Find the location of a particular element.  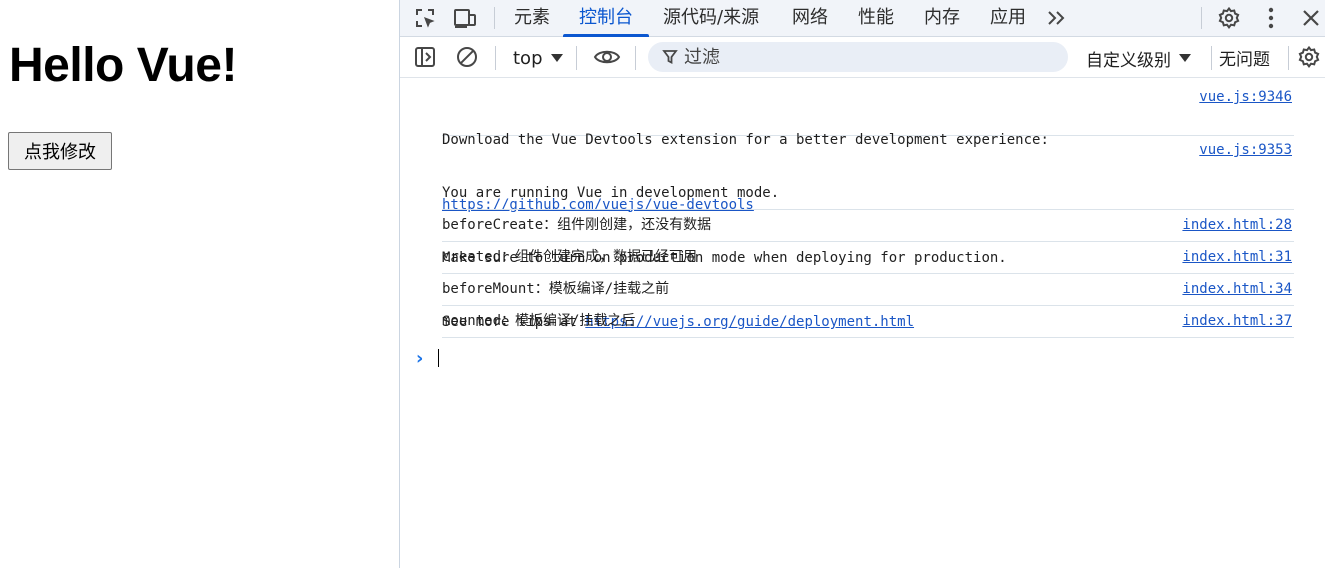

tab-elements: 元素 is located at coordinates (532, 18).